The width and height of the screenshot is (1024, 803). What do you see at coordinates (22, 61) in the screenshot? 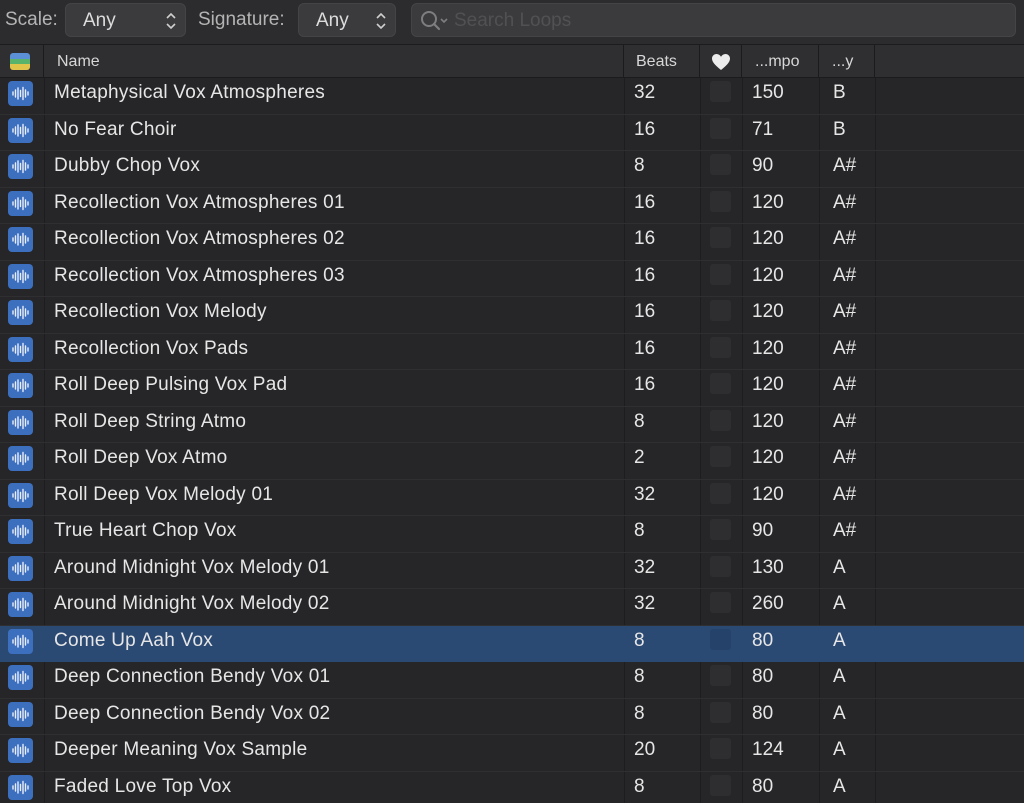
I see `color-column-header` at bounding box center [22, 61].